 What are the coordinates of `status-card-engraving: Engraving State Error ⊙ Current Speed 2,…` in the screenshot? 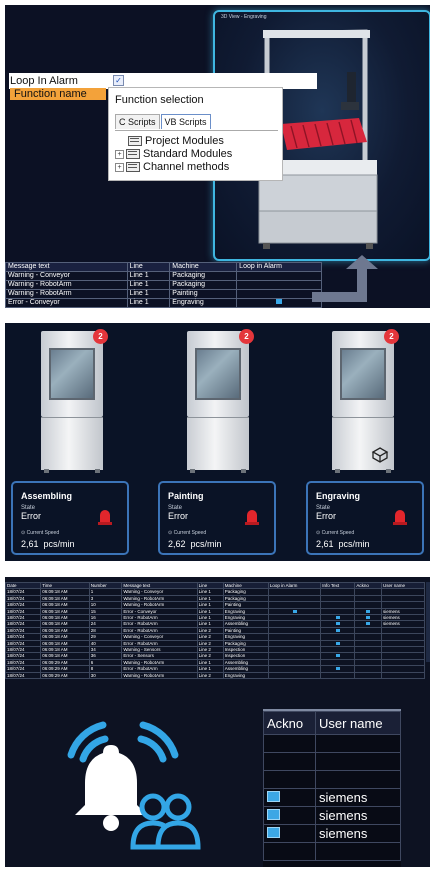 It's located at (365, 518).